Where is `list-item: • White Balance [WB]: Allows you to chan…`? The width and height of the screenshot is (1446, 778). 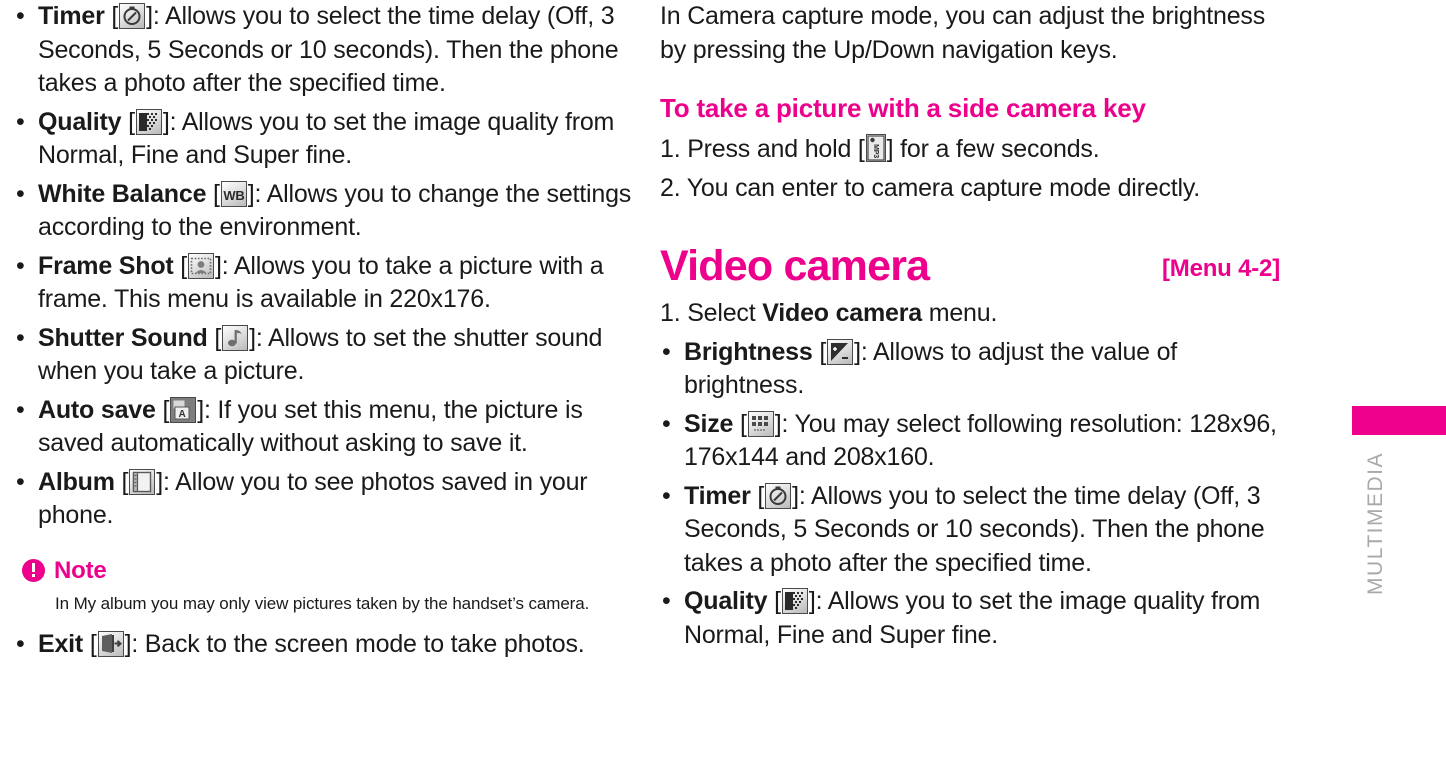
list-item: • White Balance [WB]: Allows you to chan… is located at coordinates (324, 210).